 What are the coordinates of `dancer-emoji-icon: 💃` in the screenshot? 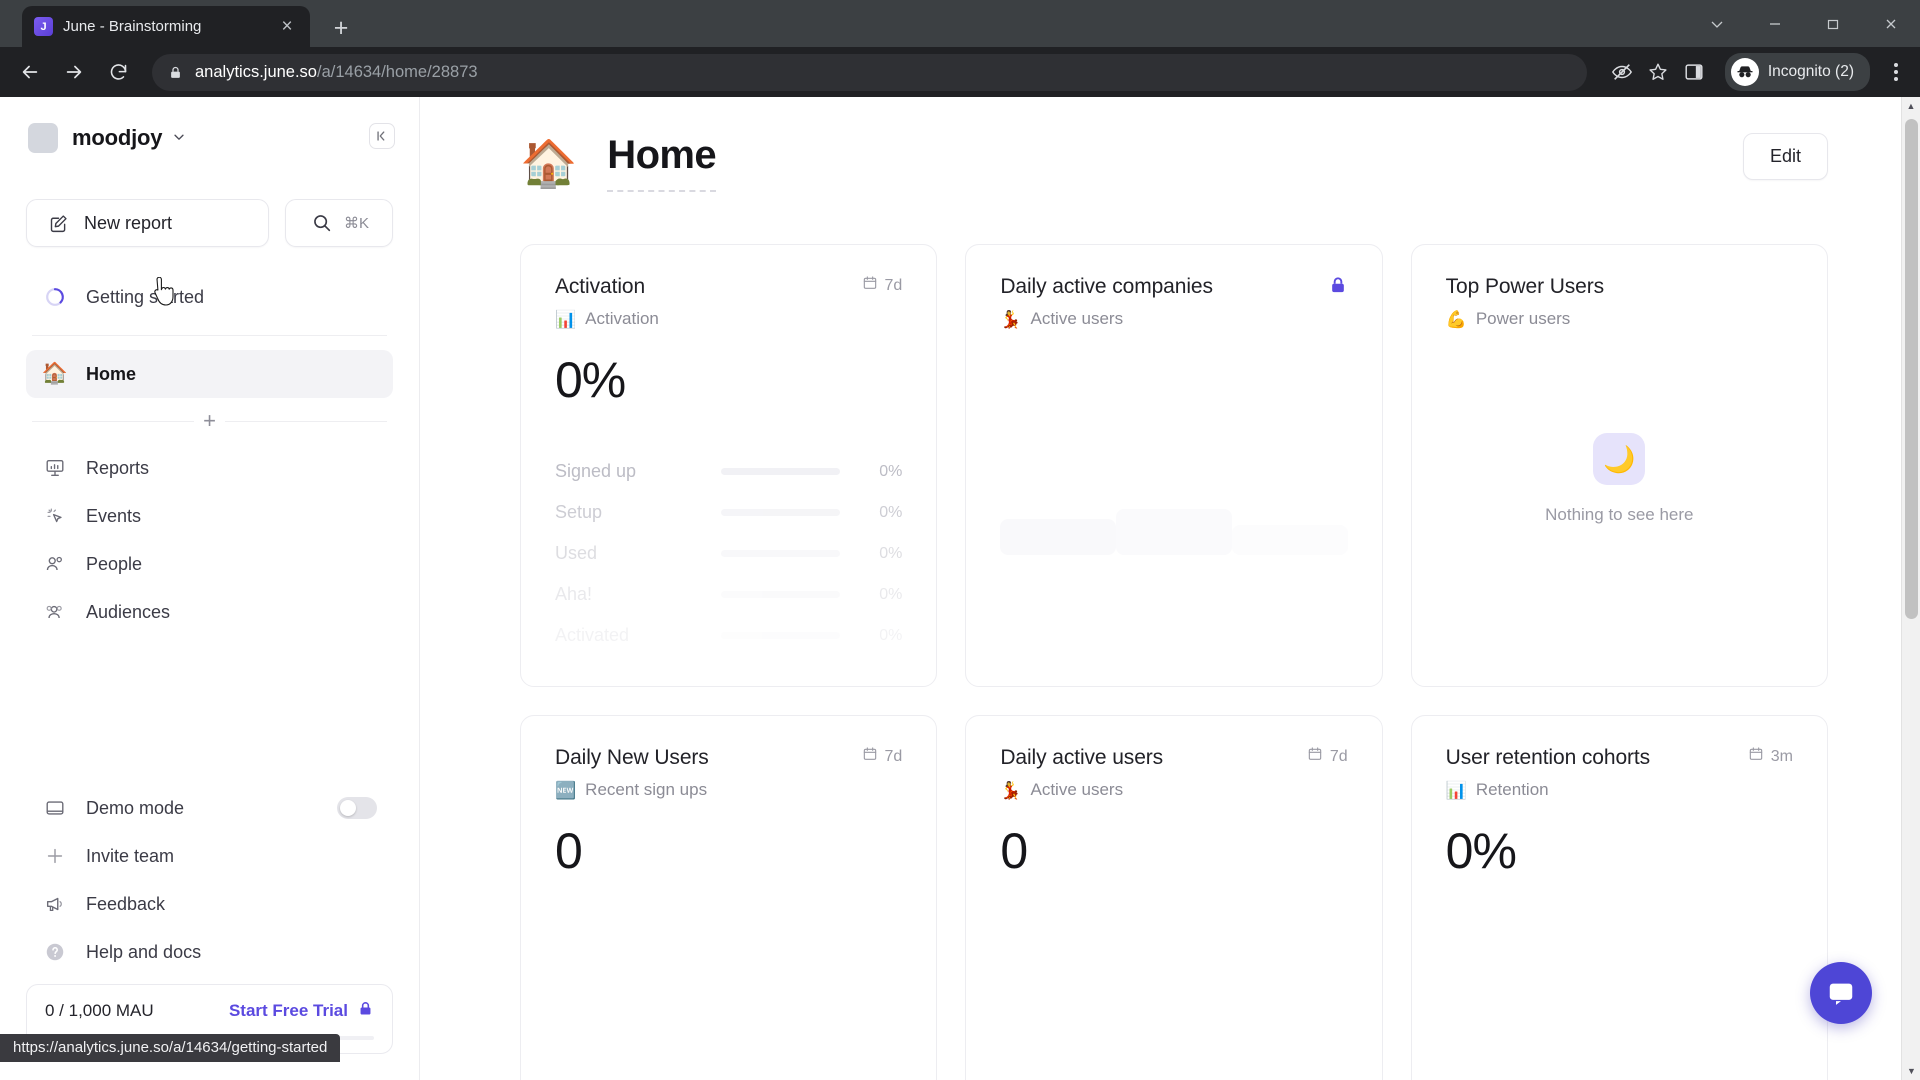 It's located at (1011, 319).